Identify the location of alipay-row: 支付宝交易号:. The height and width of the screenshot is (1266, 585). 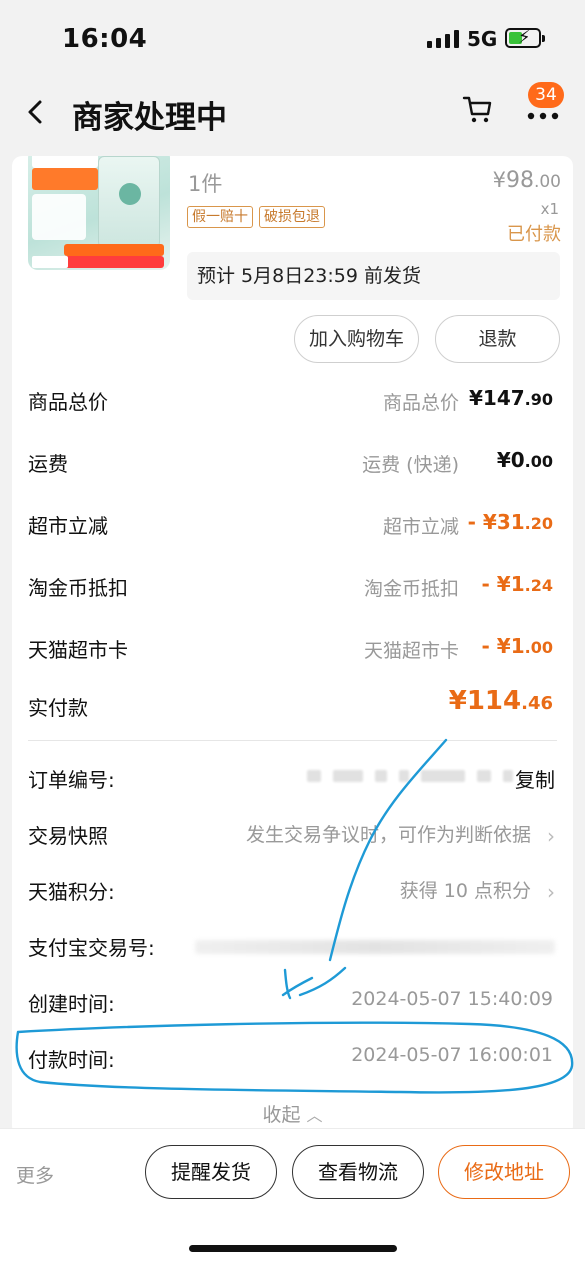
(292, 947).